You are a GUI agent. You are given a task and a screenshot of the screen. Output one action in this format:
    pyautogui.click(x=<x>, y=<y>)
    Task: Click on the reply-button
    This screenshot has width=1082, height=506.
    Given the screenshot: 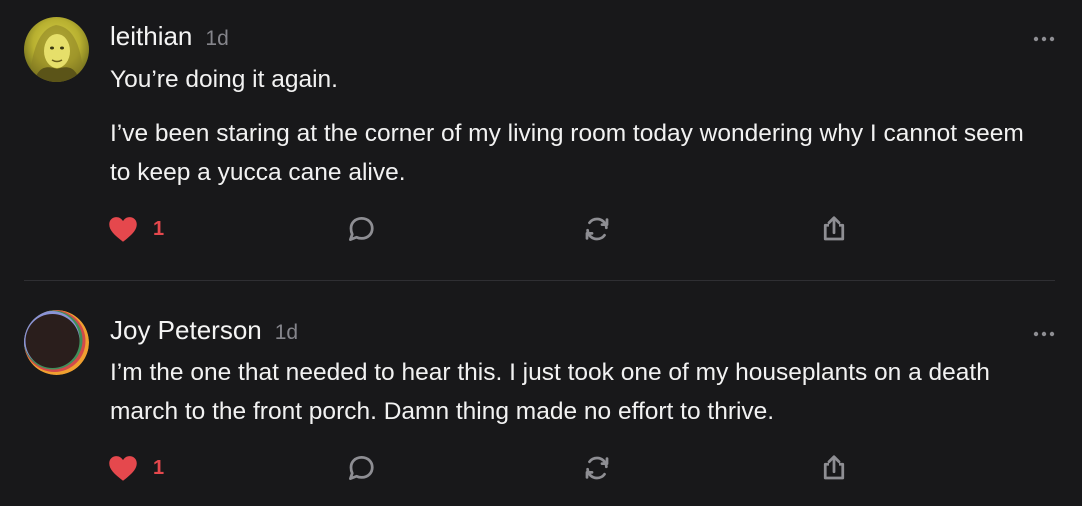 What is the action you would take?
    pyautogui.click(x=361, y=468)
    